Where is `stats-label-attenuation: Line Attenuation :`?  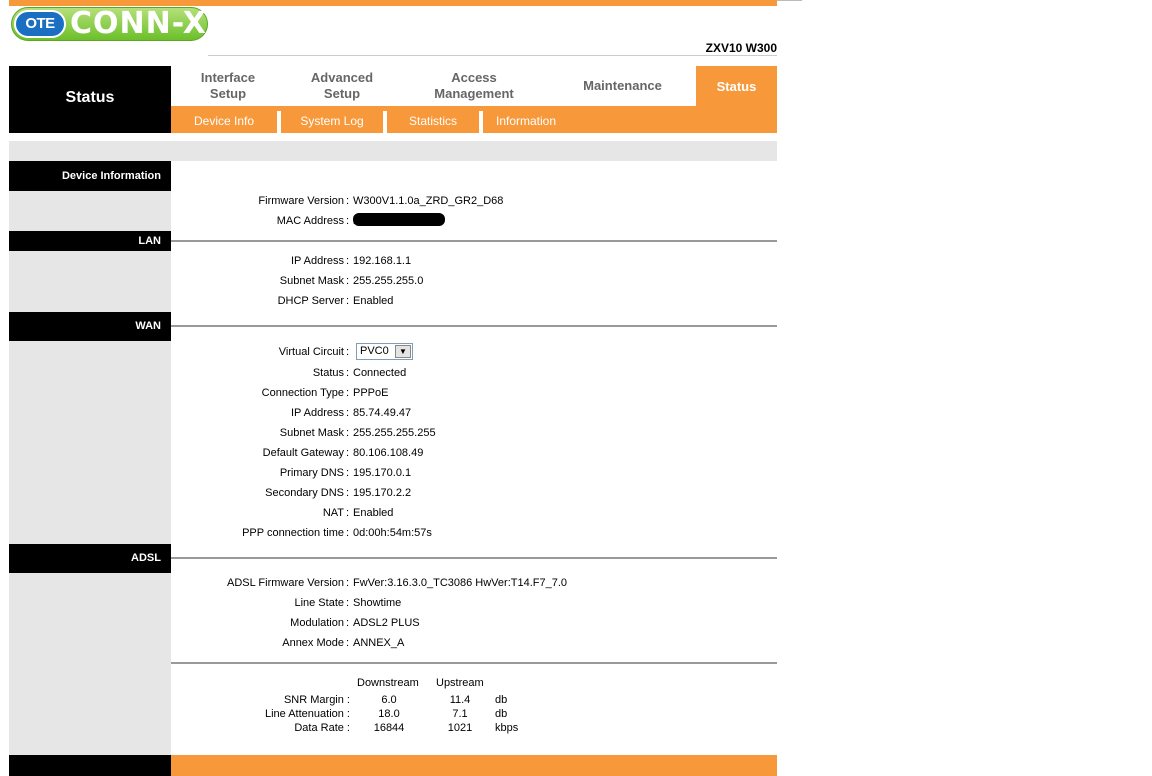 stats-label-attenuation: Line Attenuation : is located at coordinates (307, 714).